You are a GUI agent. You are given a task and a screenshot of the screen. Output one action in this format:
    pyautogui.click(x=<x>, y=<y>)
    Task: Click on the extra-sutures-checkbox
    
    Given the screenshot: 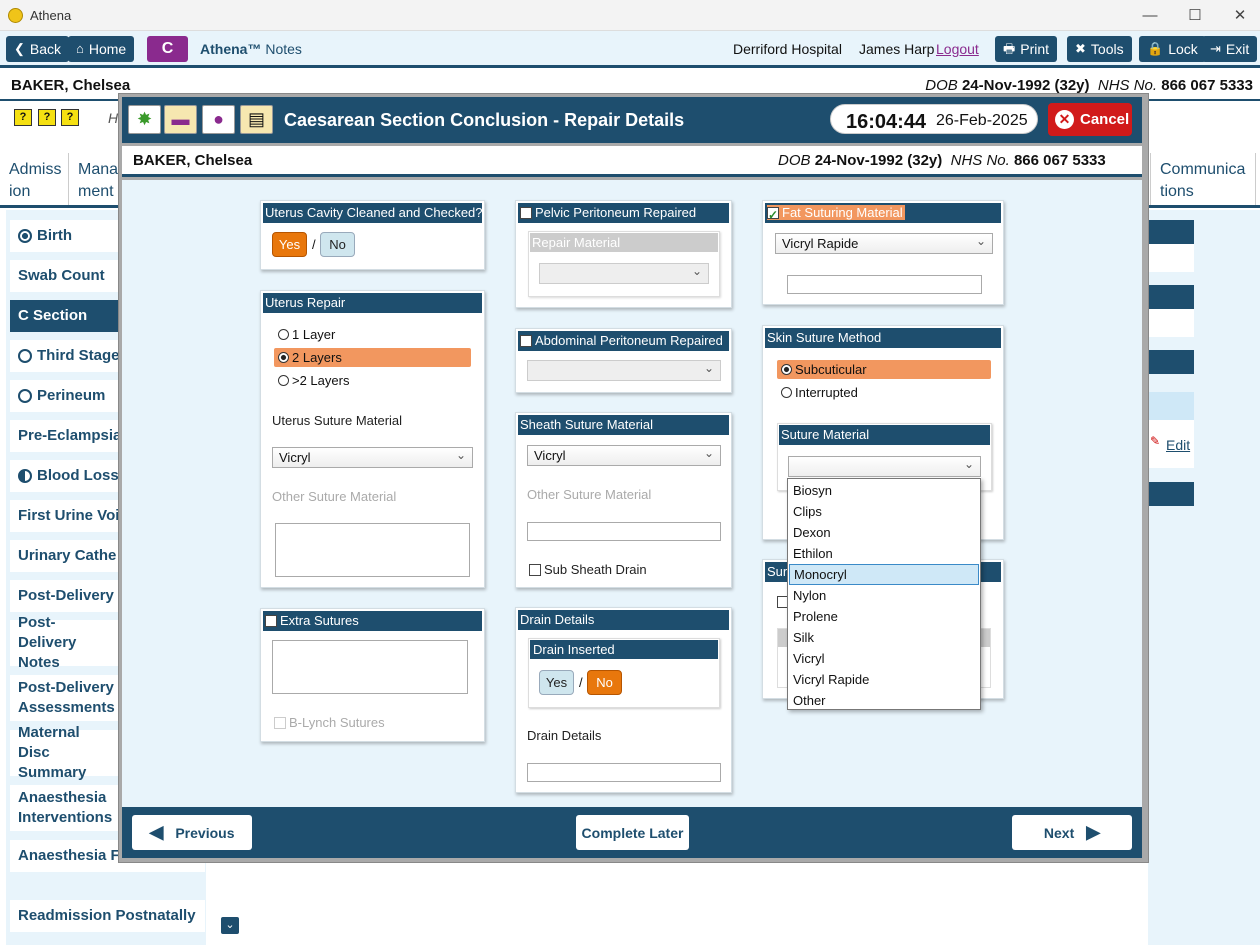 What is the action you would take?
    pyautogui.click(x=271, y=621)
    